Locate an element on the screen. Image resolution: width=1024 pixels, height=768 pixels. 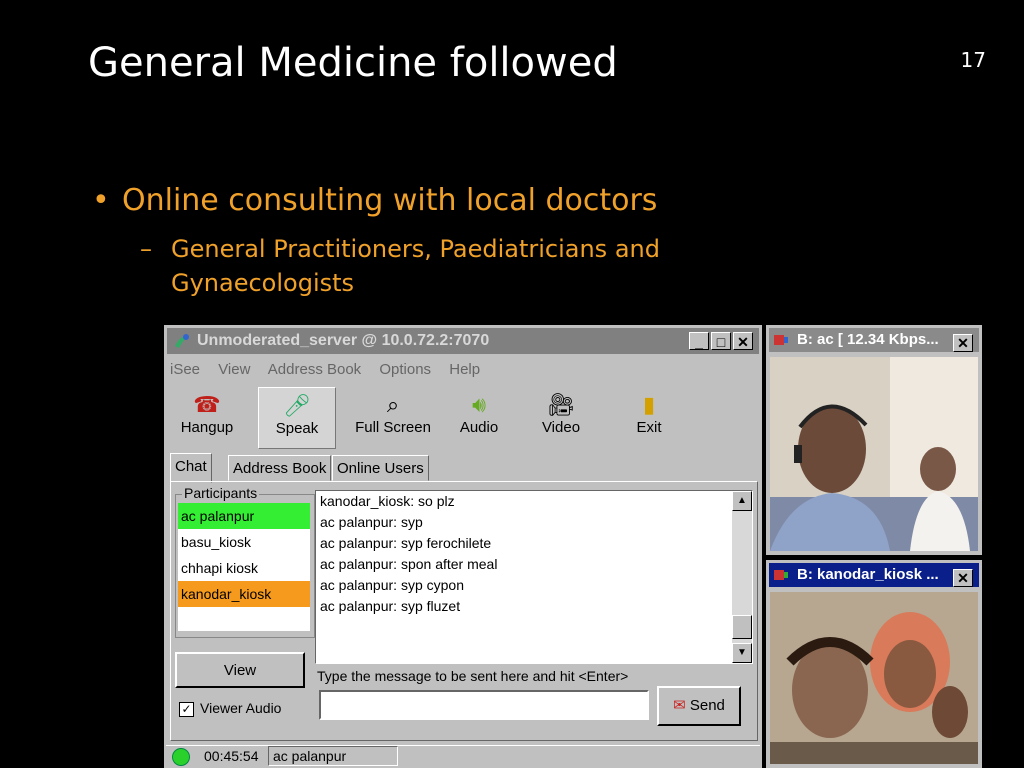
minimize-button: _ is located at coordinates (699, 341).